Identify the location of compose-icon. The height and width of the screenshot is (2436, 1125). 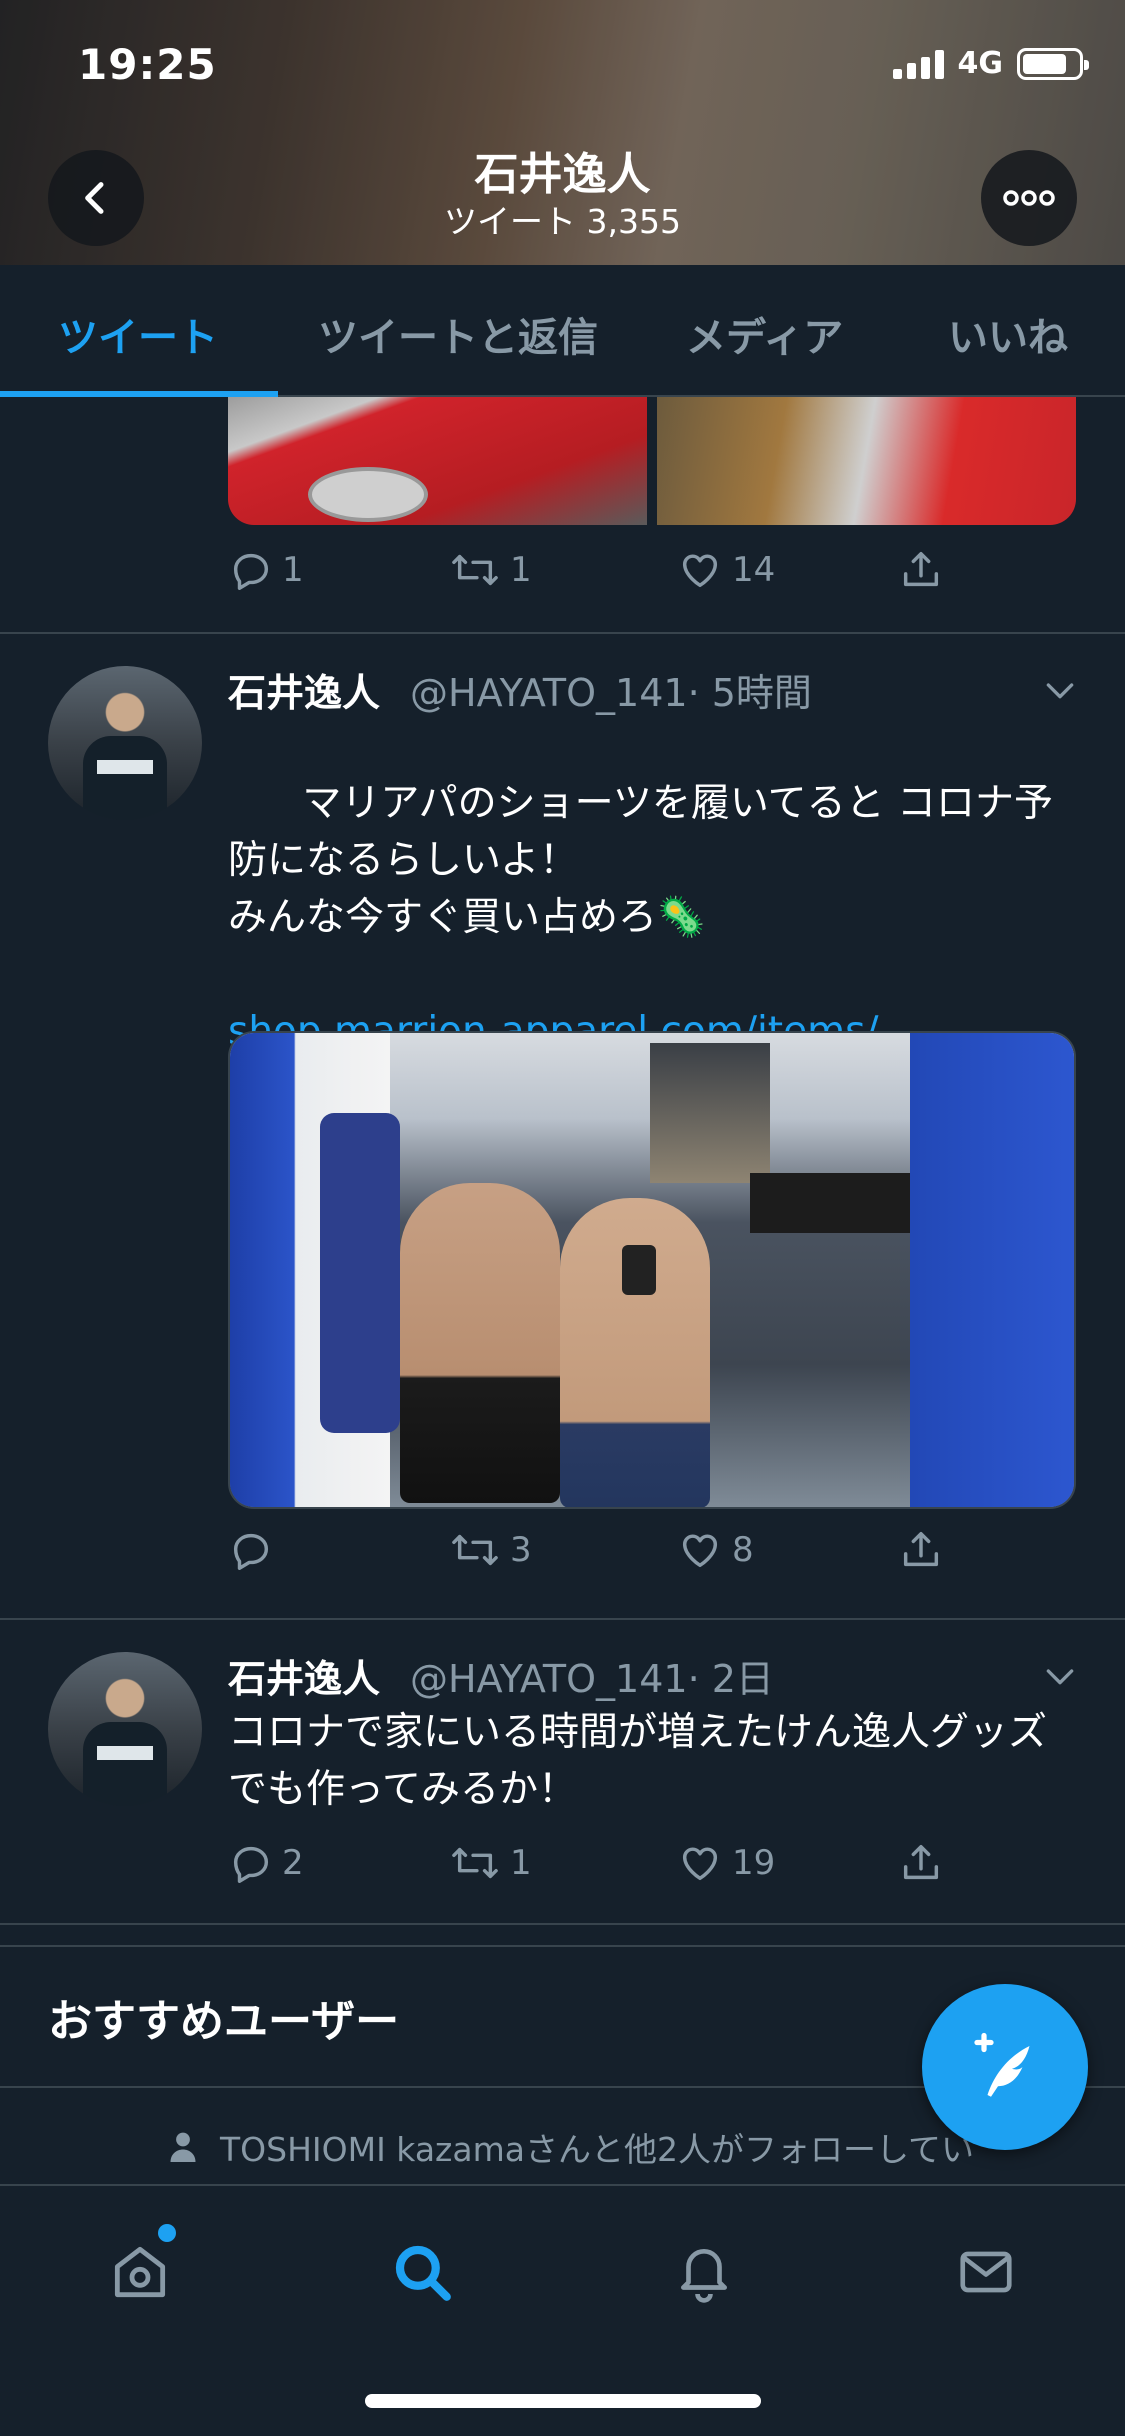
(1002, 2064).